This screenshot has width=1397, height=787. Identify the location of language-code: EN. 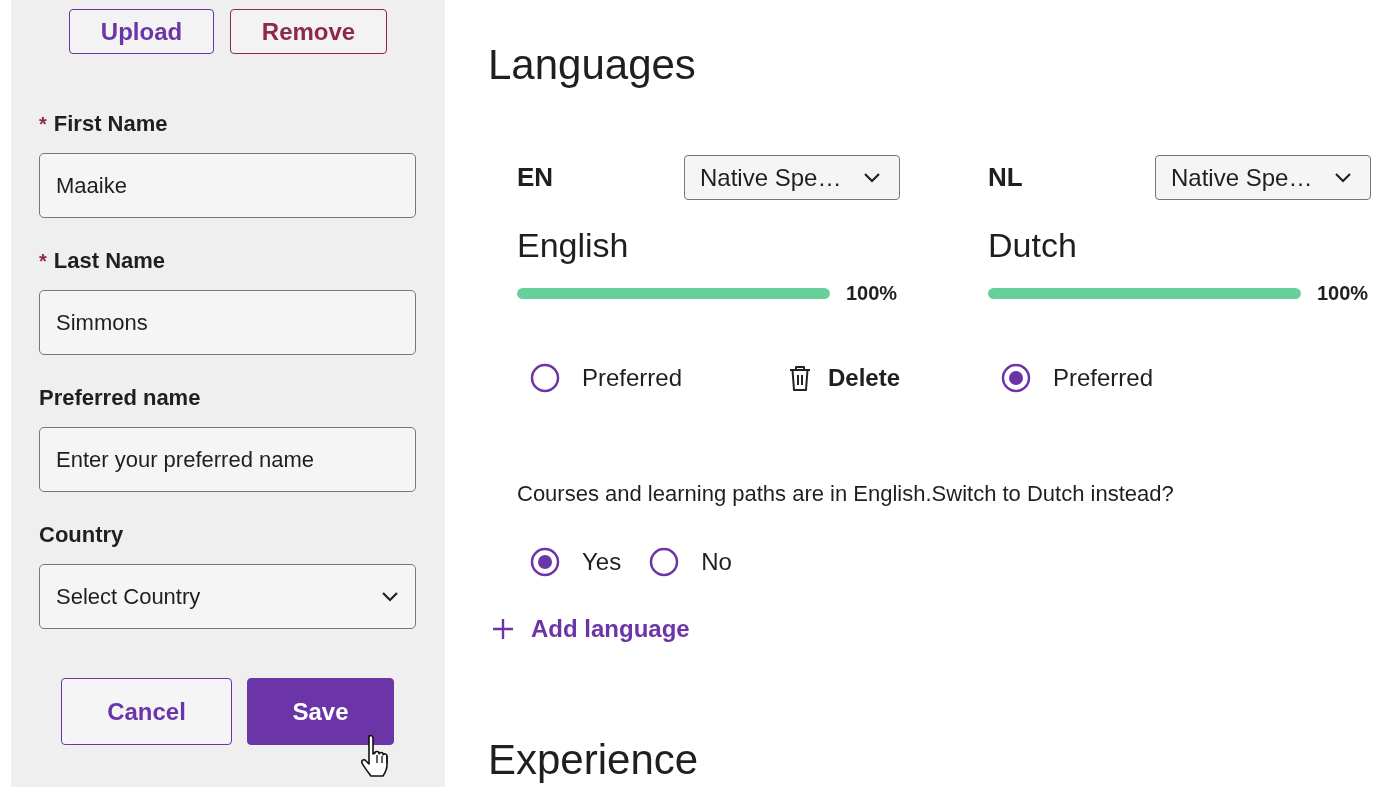
(535, 177).